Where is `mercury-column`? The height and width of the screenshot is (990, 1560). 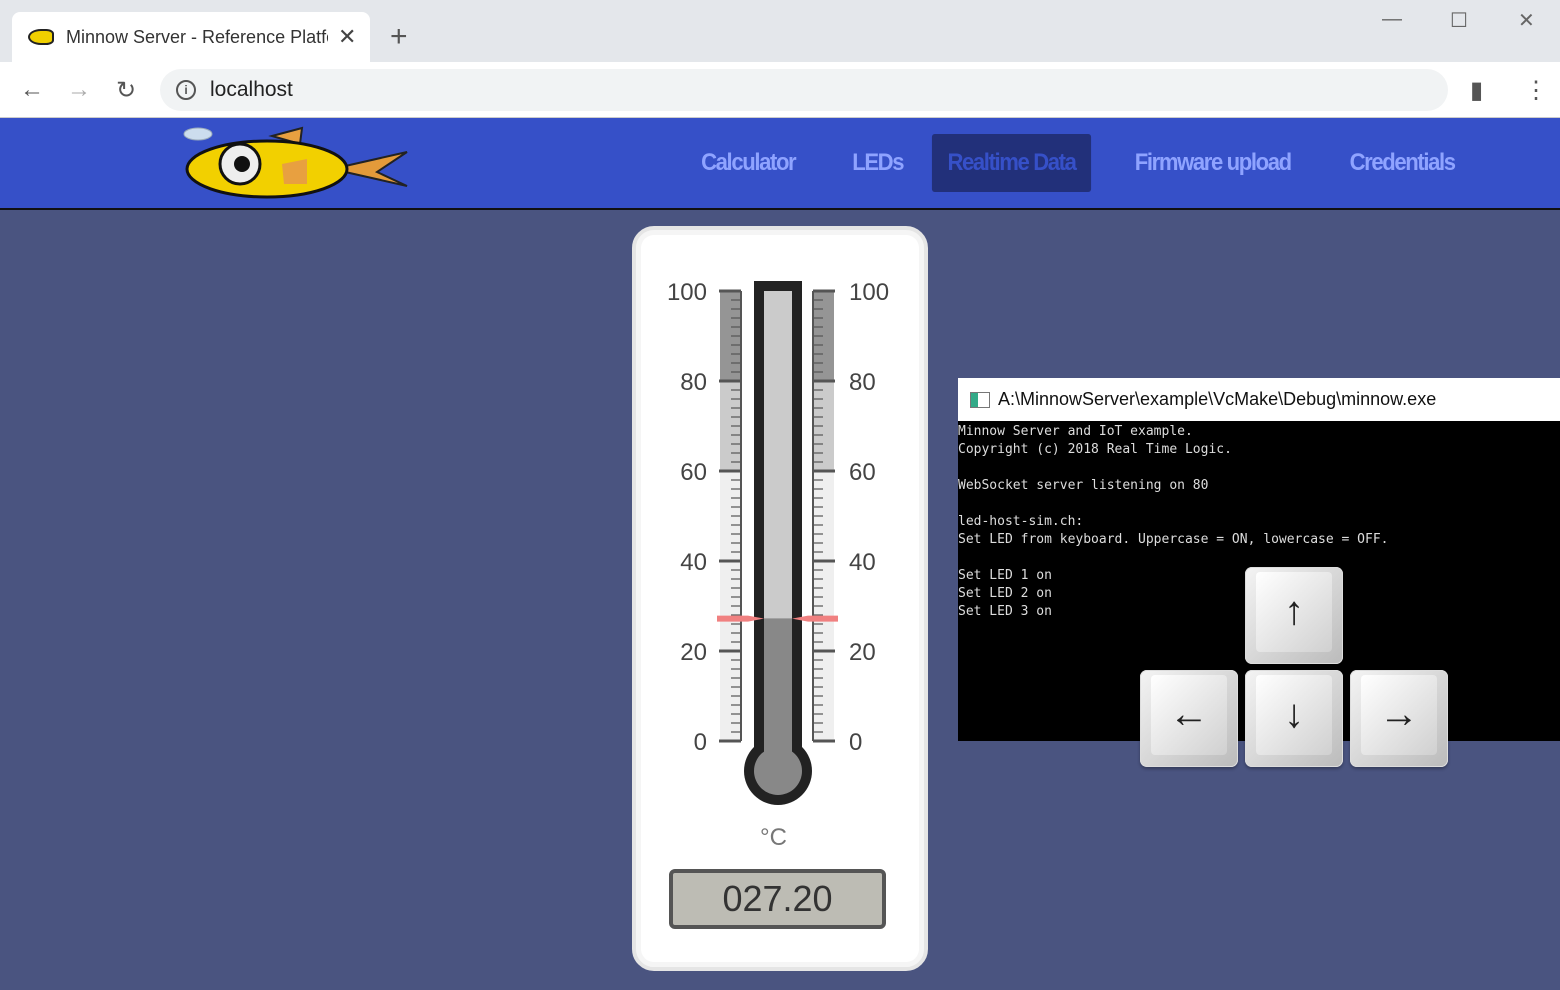
mercury-column is located at coordinates (778, 689).